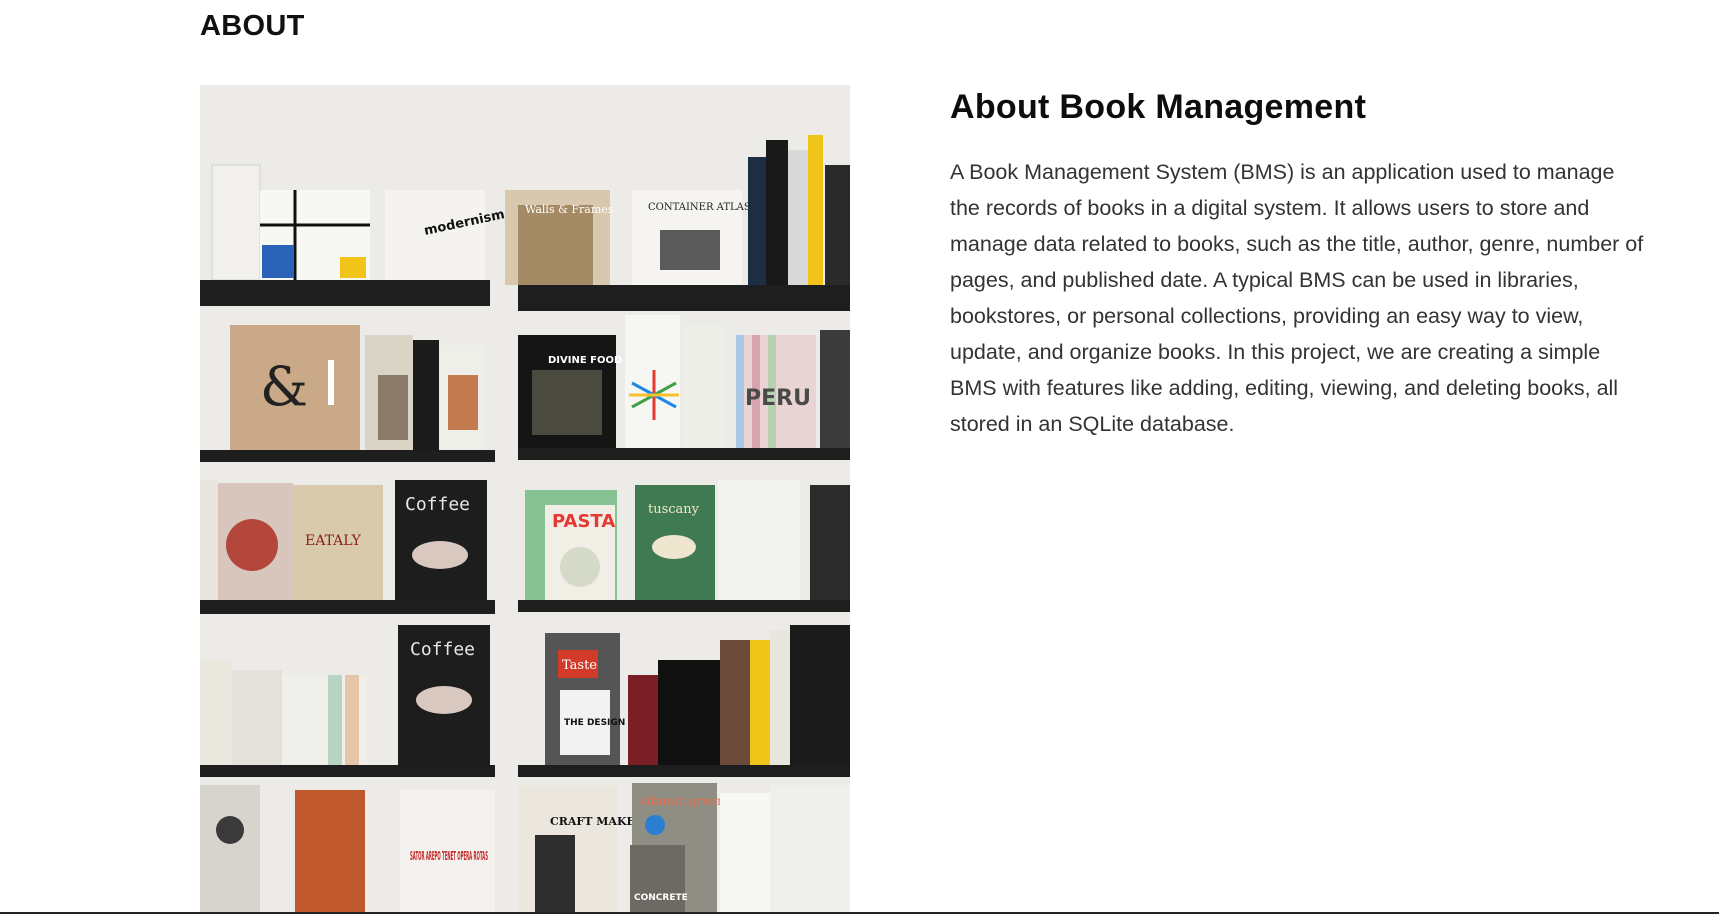 The image size is (1719, 914). Describe the element at coordinates (661, 898) in the screenshot. I see `book-concrete: CONCRETE` at that location.